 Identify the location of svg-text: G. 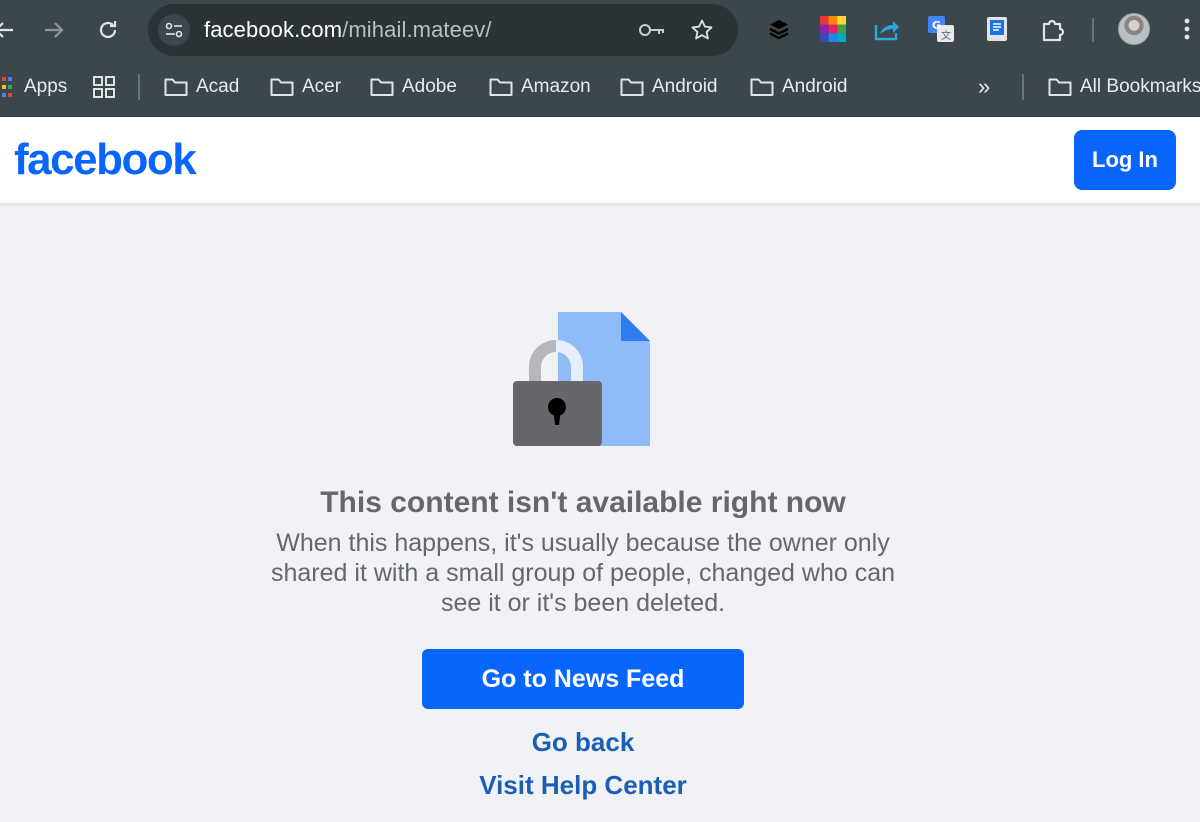
(936, 25).